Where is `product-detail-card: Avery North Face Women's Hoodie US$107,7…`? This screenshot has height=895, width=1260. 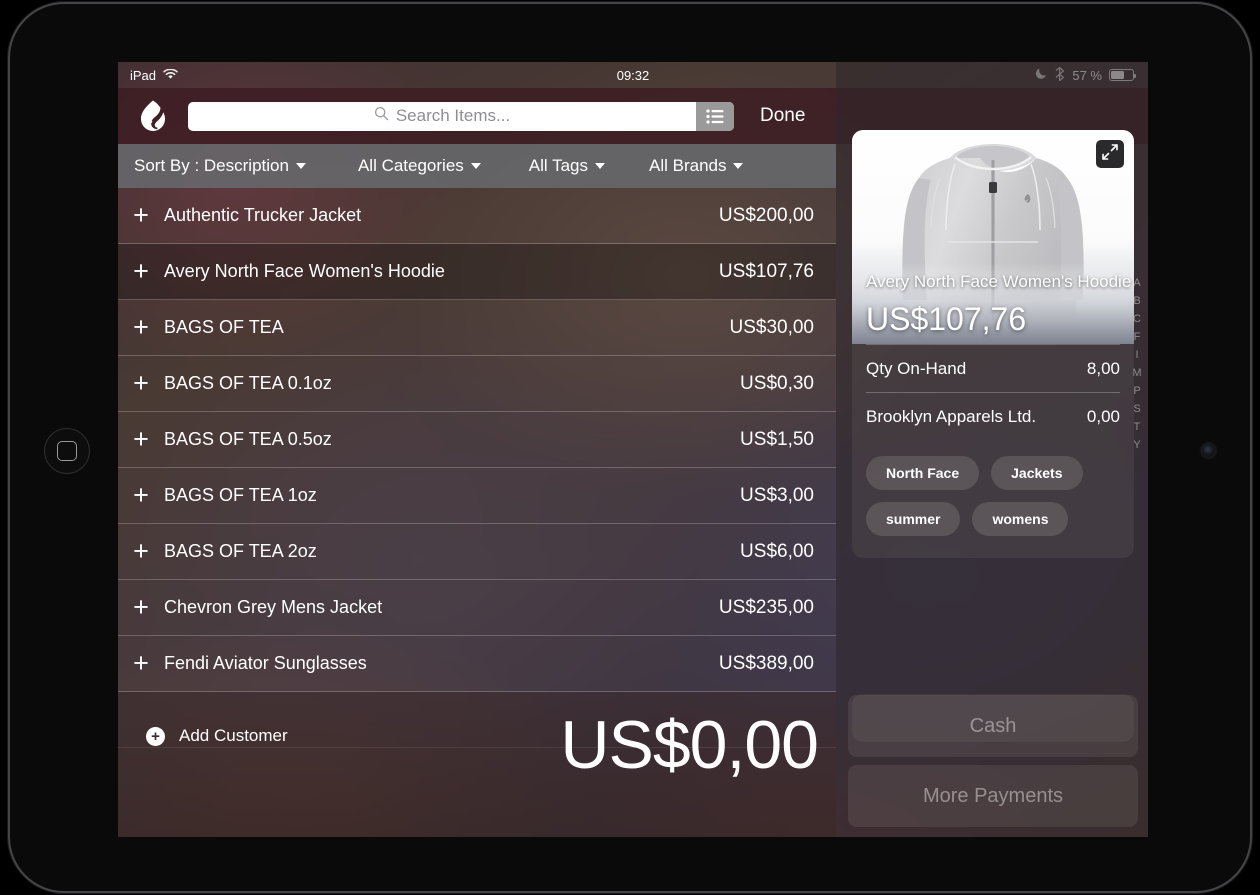 product-detail-card: Avery North Face Women's Hoodie US$107,7… is located at coordinates (993, 344).